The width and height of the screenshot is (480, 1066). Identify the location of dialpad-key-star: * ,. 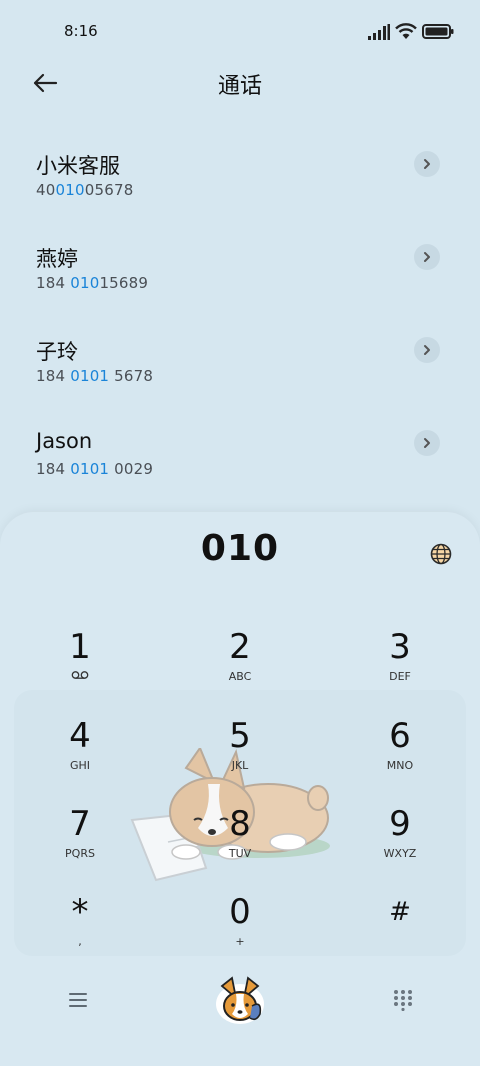
(80, 932).